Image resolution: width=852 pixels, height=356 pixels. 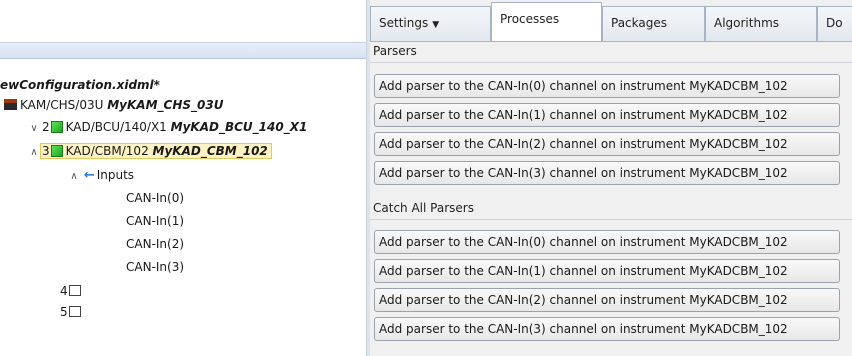 I want to click on module-part: KAD/CBM/102, so click(x=107, y=151).